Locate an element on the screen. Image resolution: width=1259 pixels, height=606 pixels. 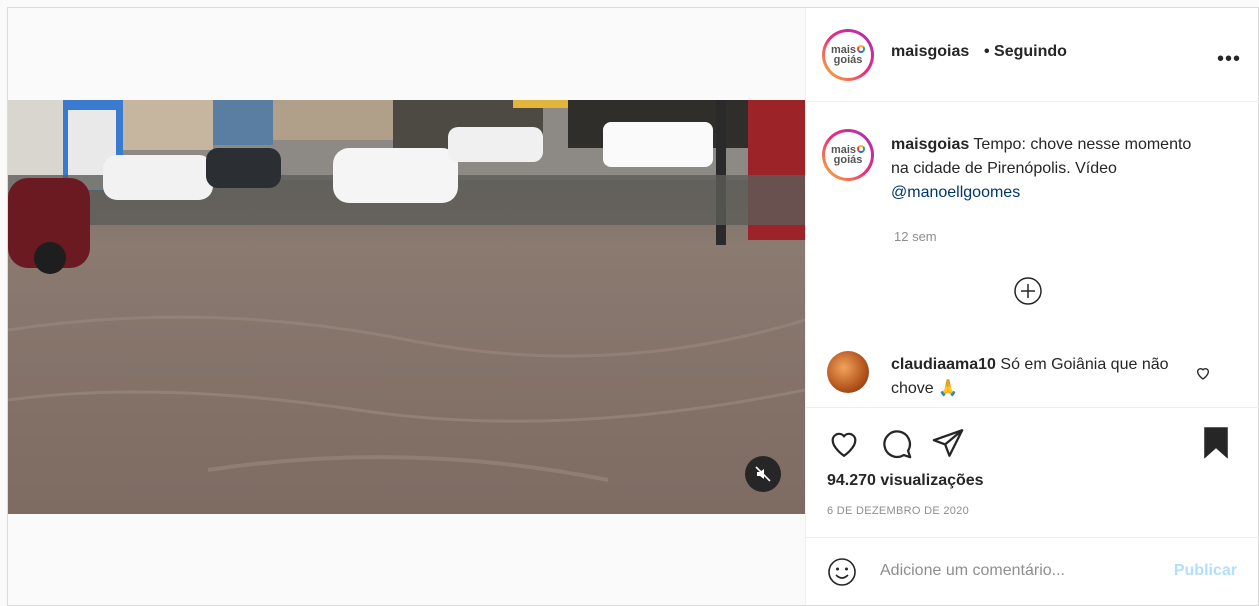
more-icon: ••• is located at coordinates (1229, 59).